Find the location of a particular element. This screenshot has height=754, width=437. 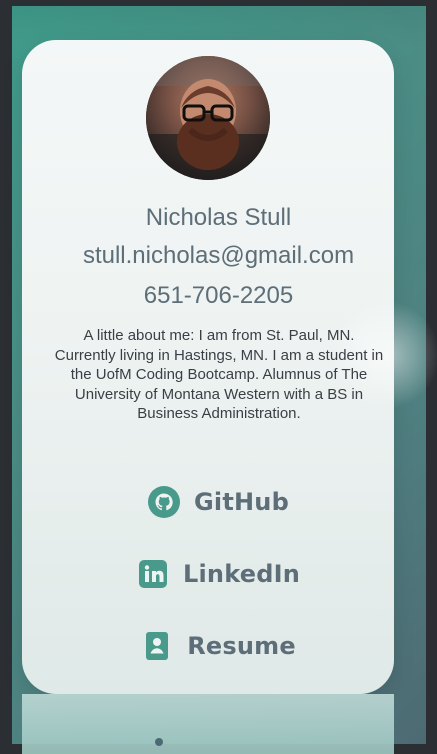

lower-section is located at coordinates (208, 724).